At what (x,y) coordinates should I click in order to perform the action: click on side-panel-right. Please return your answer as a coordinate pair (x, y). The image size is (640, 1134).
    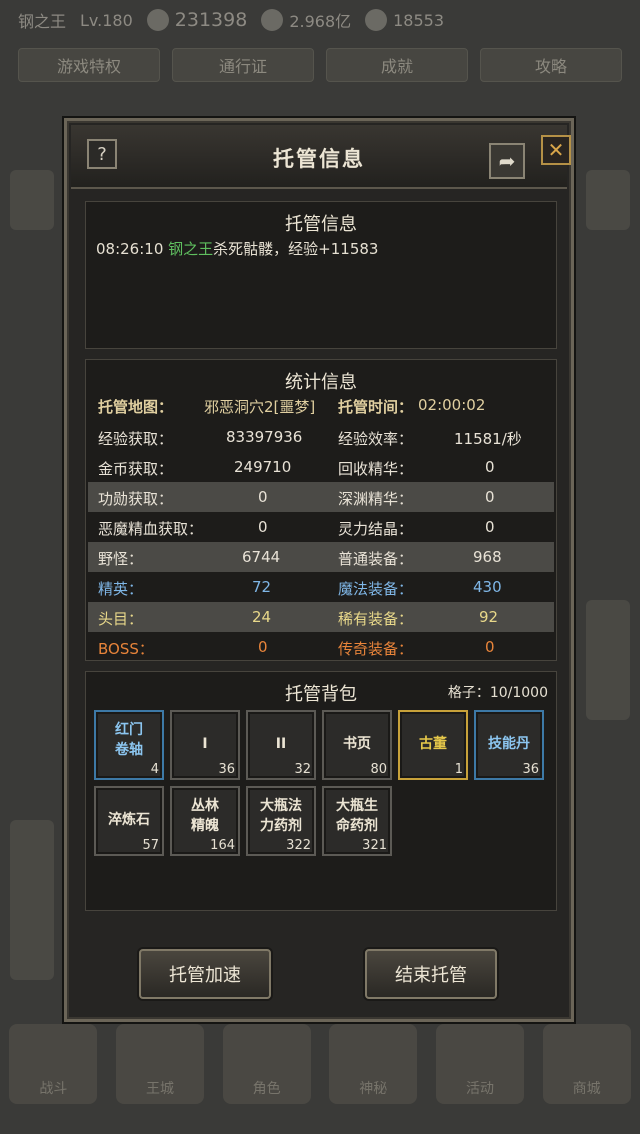
    Looking at the image, I should click on (608, 660).